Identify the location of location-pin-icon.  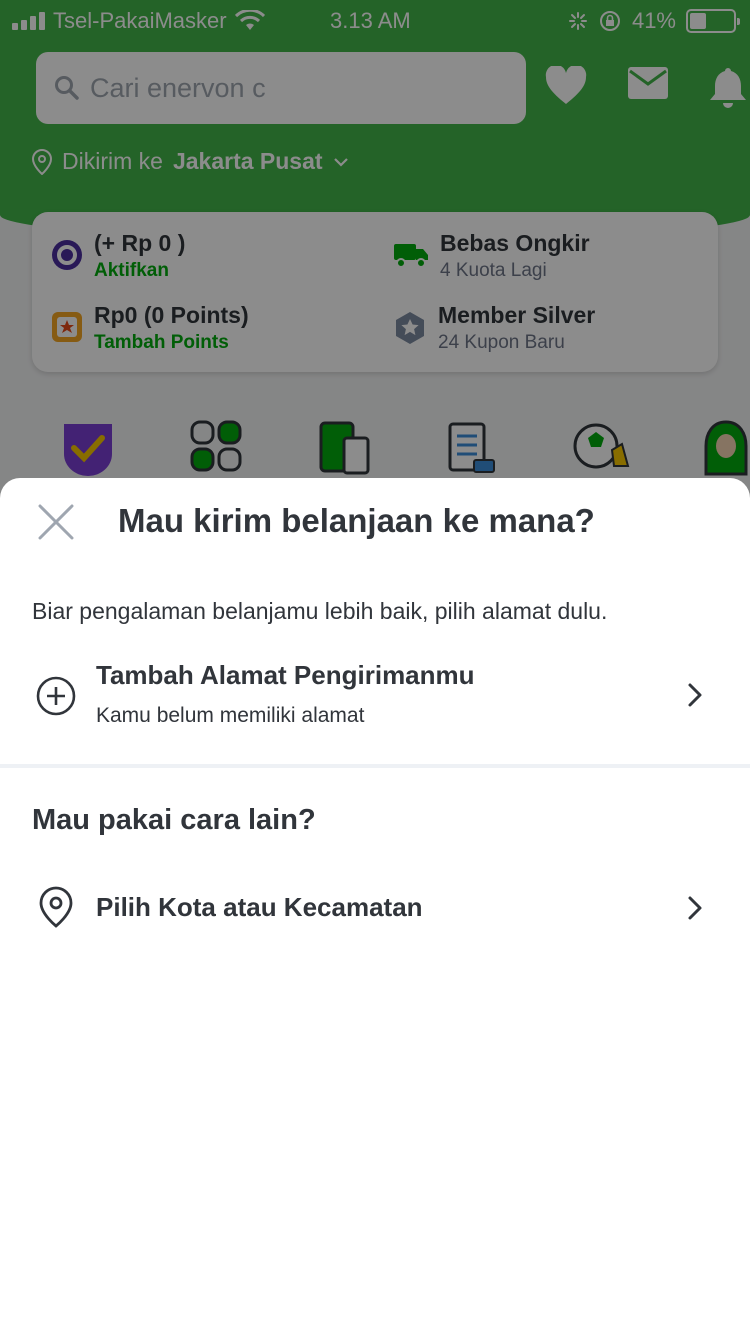
(56, 907).